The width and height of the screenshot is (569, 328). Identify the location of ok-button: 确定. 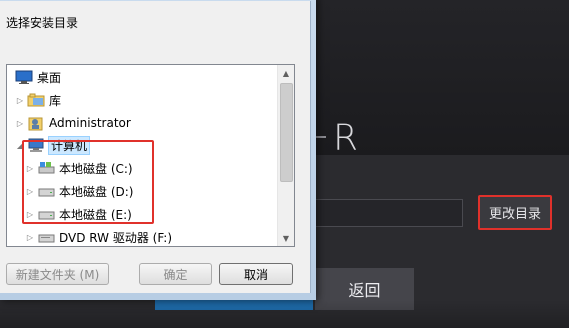
(175, 274).